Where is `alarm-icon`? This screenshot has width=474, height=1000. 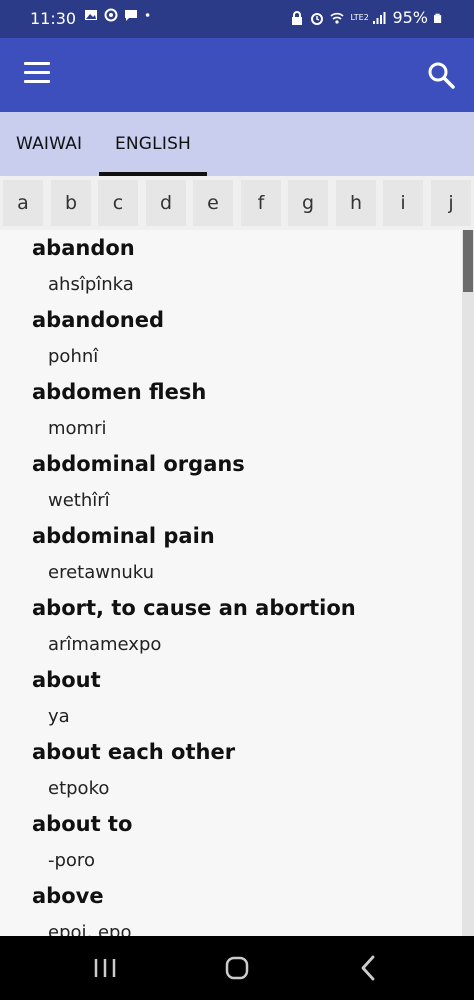
alarm-icon is located at coordinates (317, 18).